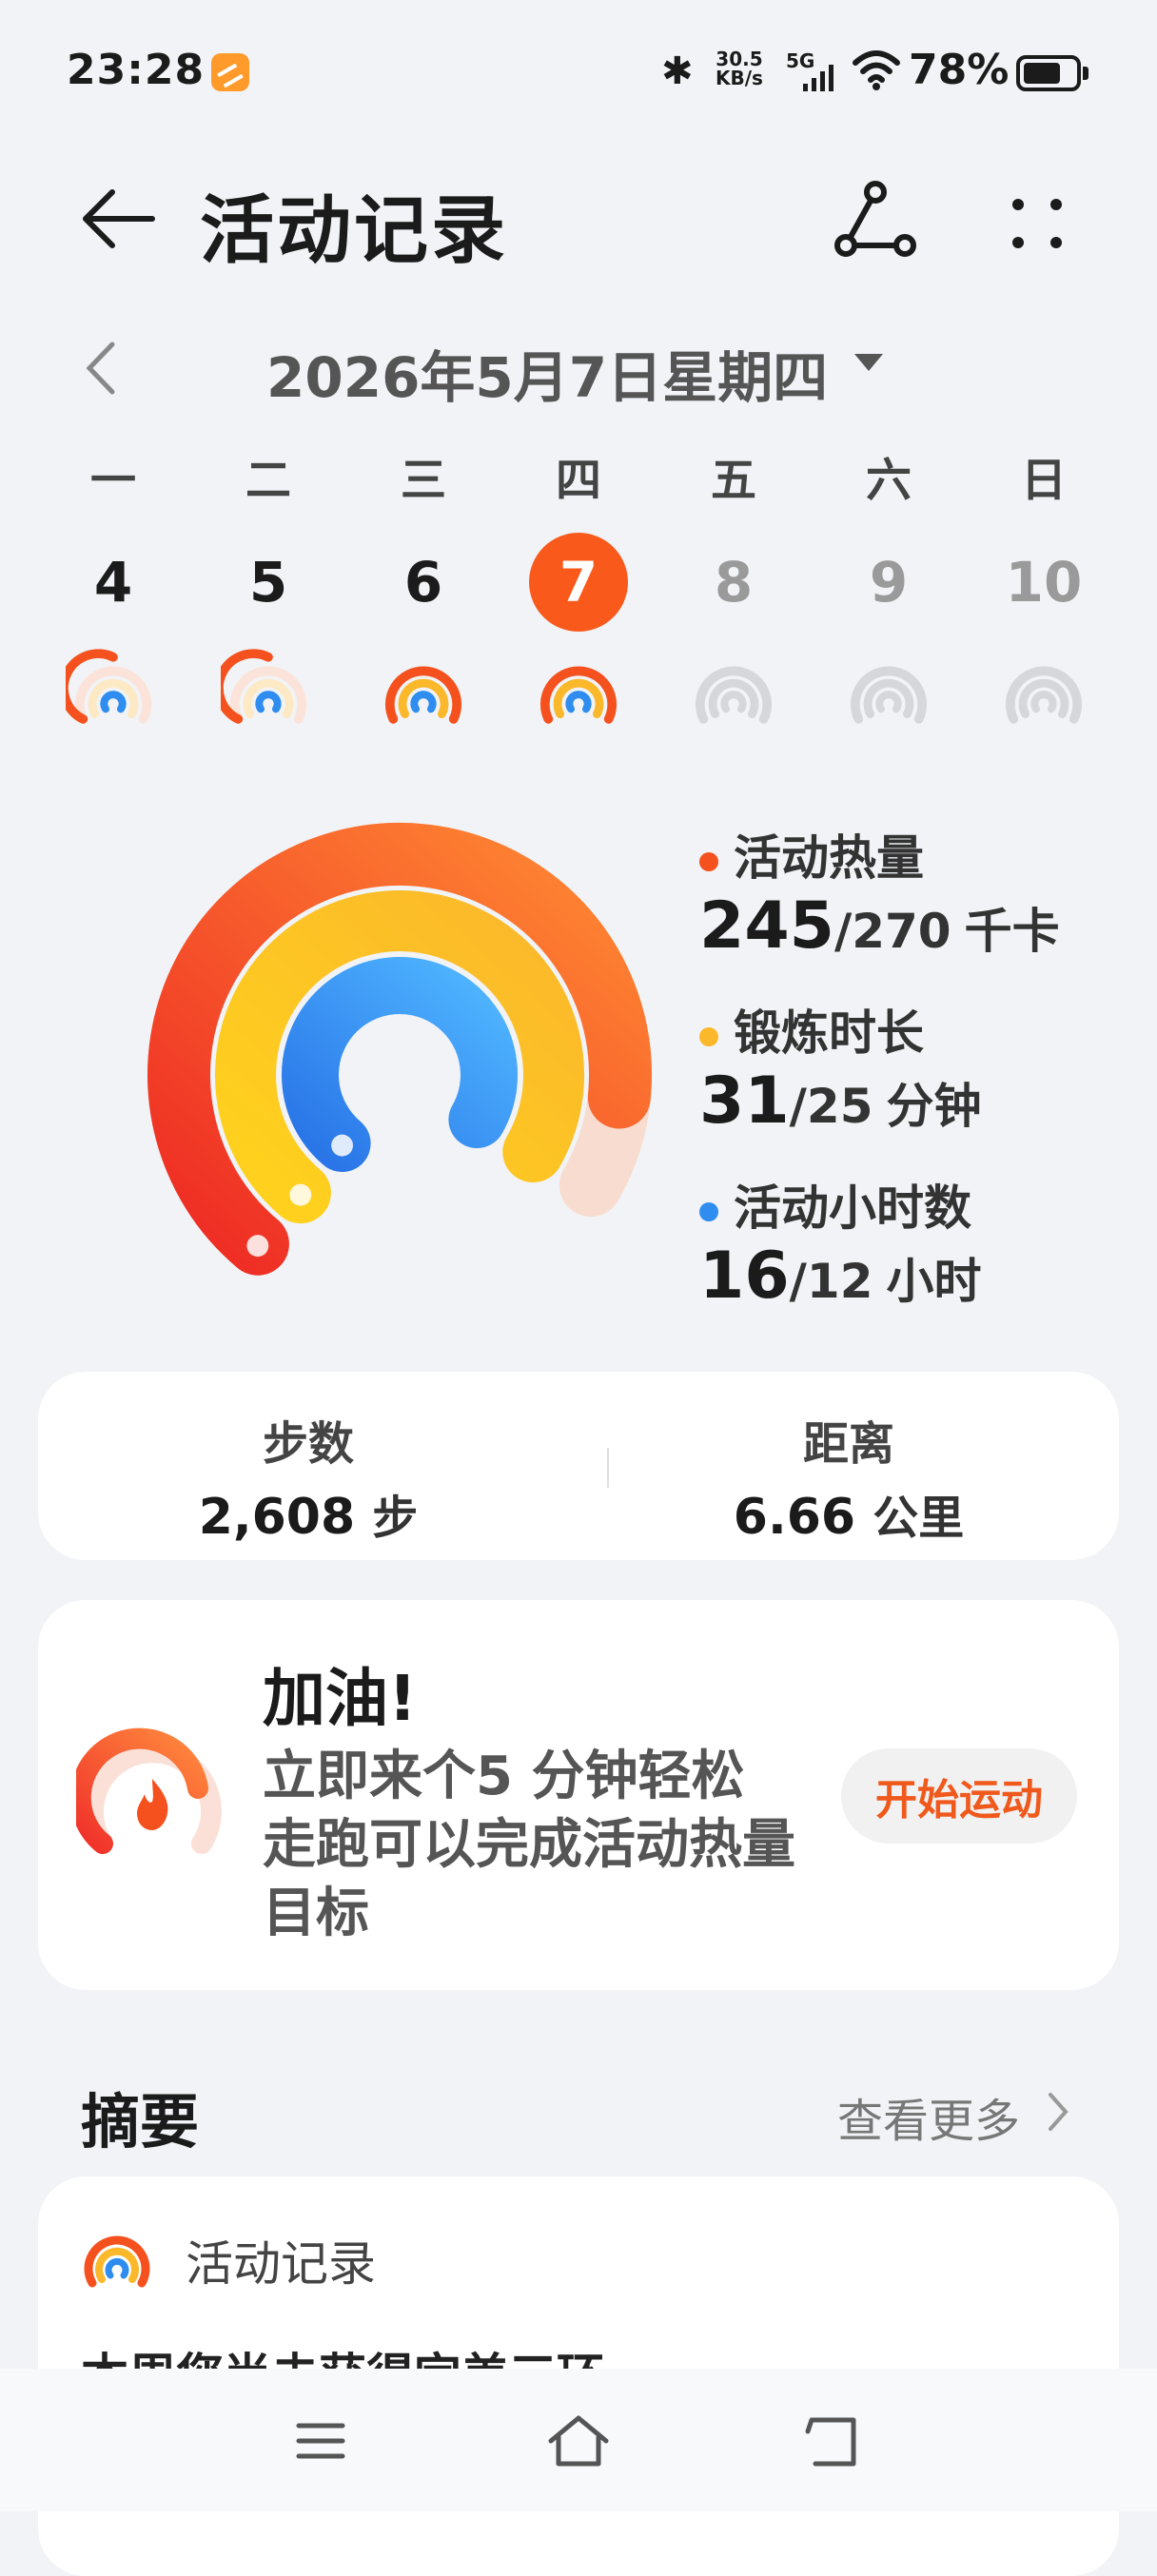  I want to click on day-10: 日 10, so click(1044, 590).